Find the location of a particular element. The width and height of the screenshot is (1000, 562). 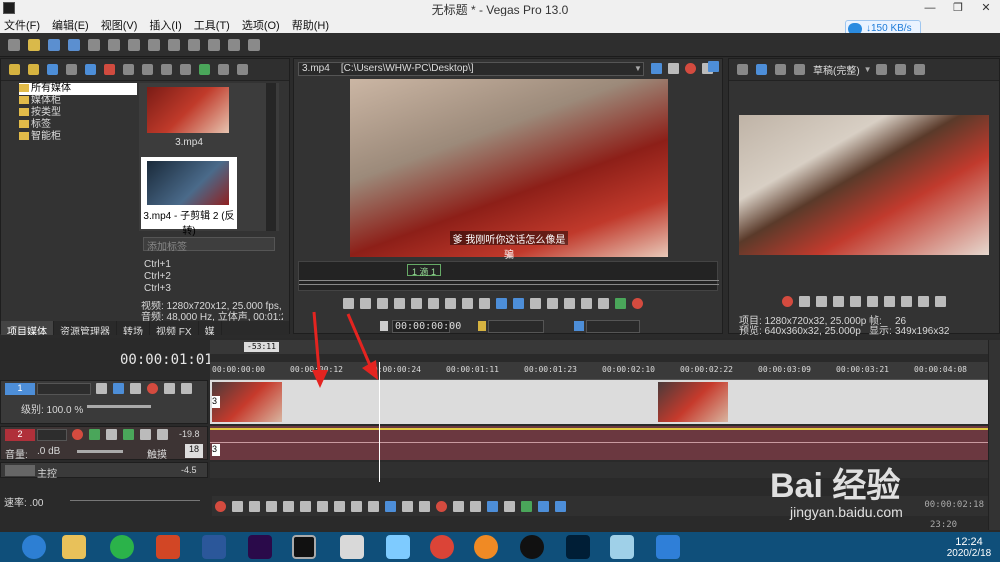

menu-help: 帮助(H) is located at coordinates (310, 25).